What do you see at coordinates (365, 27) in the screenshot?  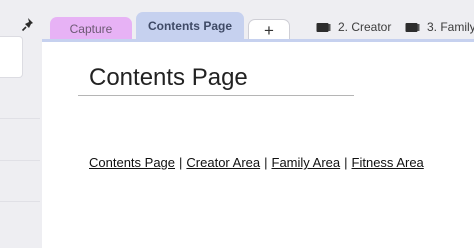 I see `section-label: 2. Creator` at bounding box center [365, 27].